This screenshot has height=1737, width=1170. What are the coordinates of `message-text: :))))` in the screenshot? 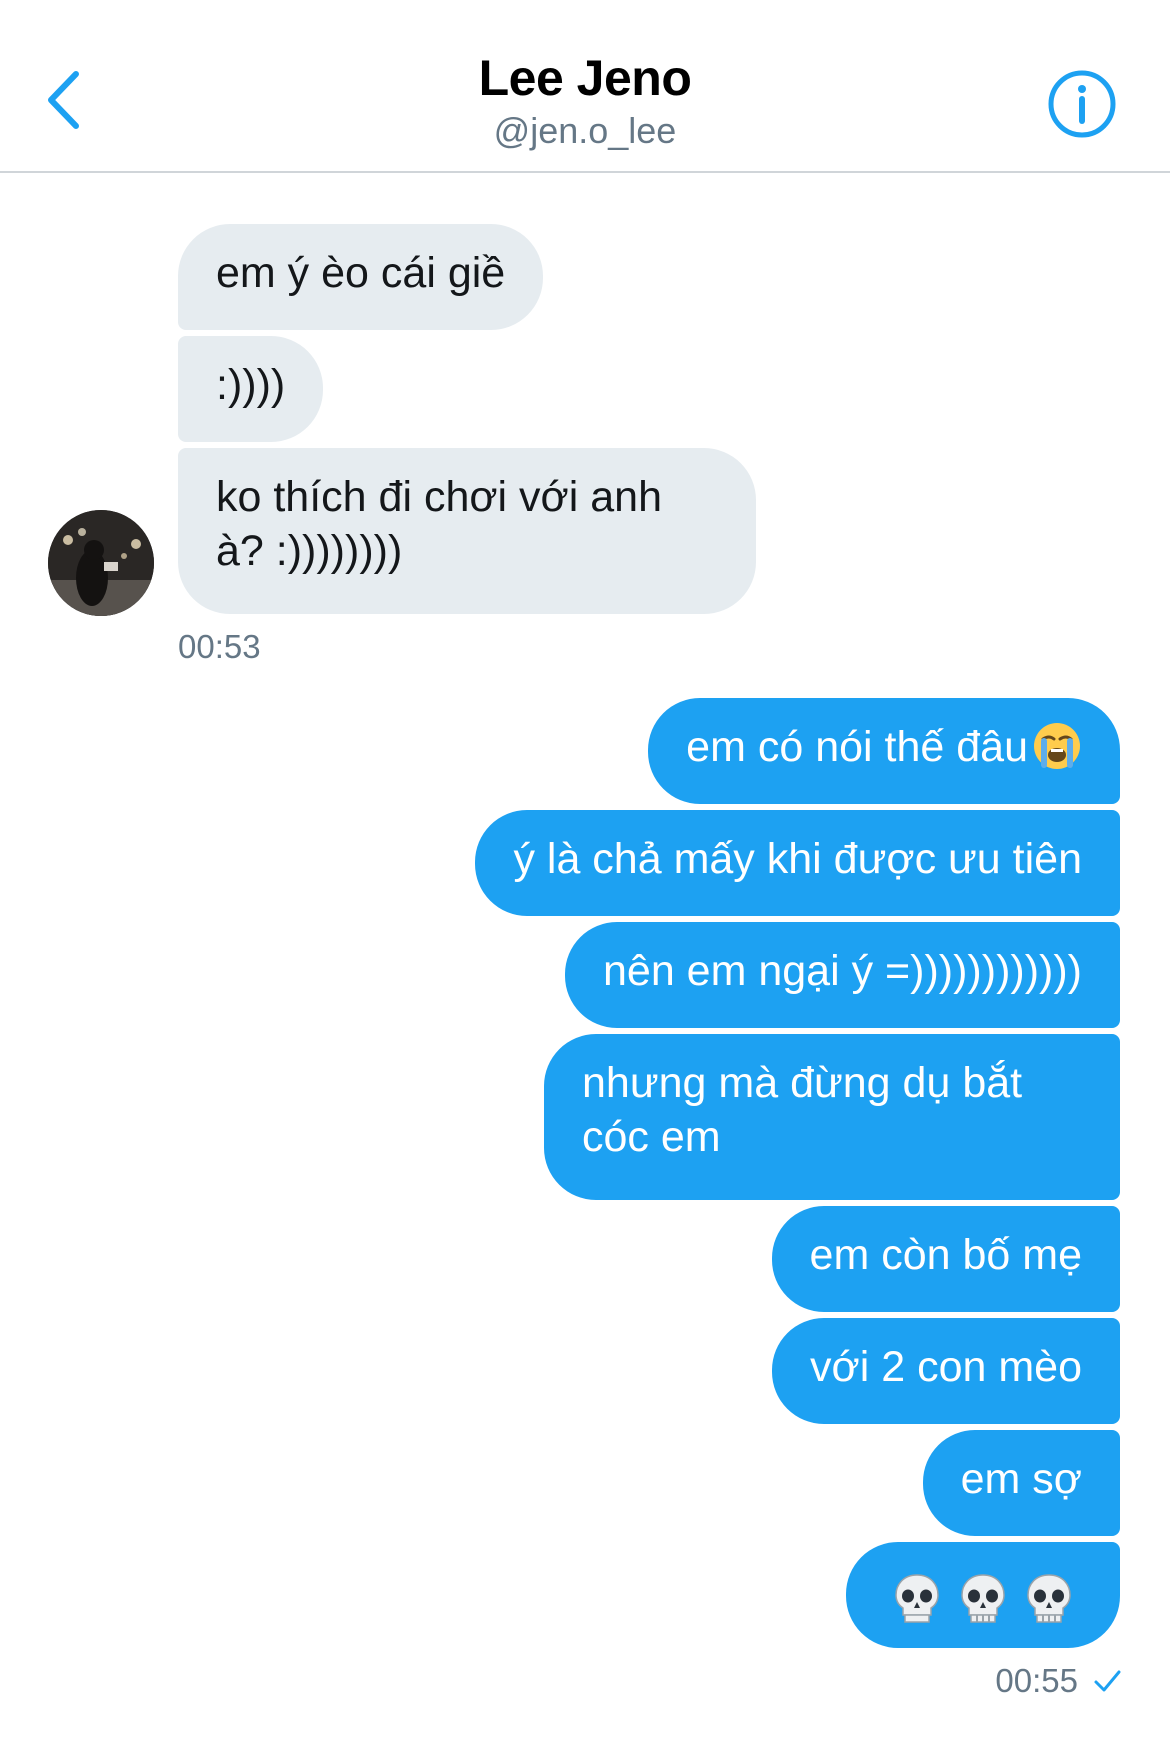 It's located at (251, 385).